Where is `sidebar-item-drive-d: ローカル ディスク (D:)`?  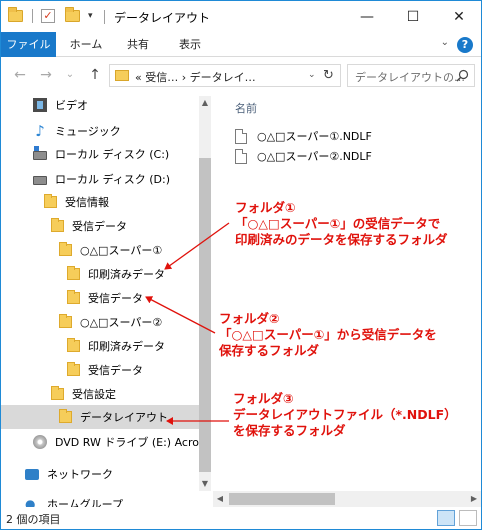
sidebar-item-drive-d: ローカル ディスク (D:) is located at coordinates (100, 179).